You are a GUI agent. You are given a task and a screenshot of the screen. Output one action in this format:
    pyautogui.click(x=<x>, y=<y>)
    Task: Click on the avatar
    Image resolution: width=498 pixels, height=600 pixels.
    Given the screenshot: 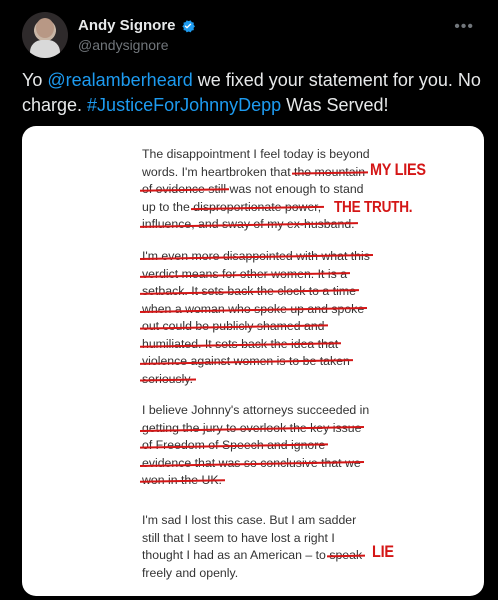 What is the action you would take?
    pyautogui.click(x=45, y=35)
    